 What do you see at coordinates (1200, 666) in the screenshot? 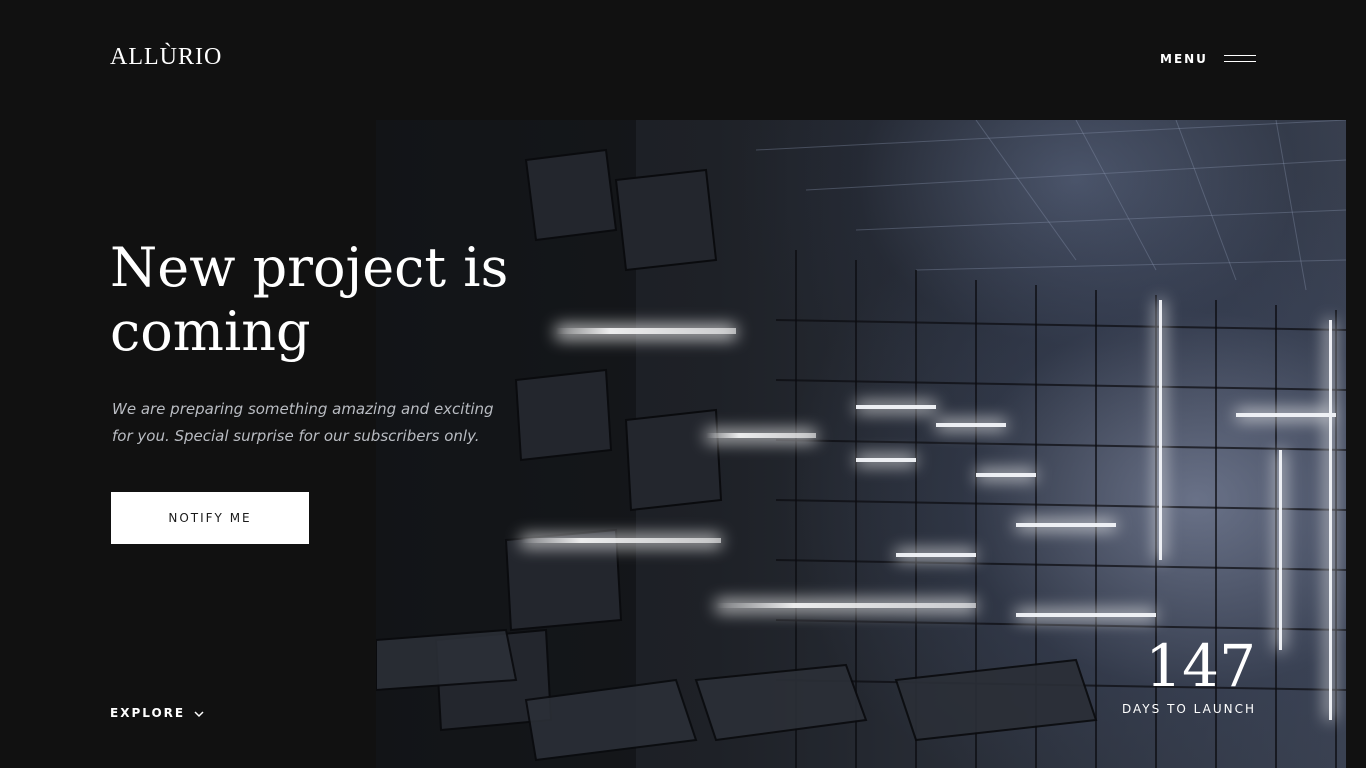
I see `countdown-days: 147` at bounding box center [1200, 666].